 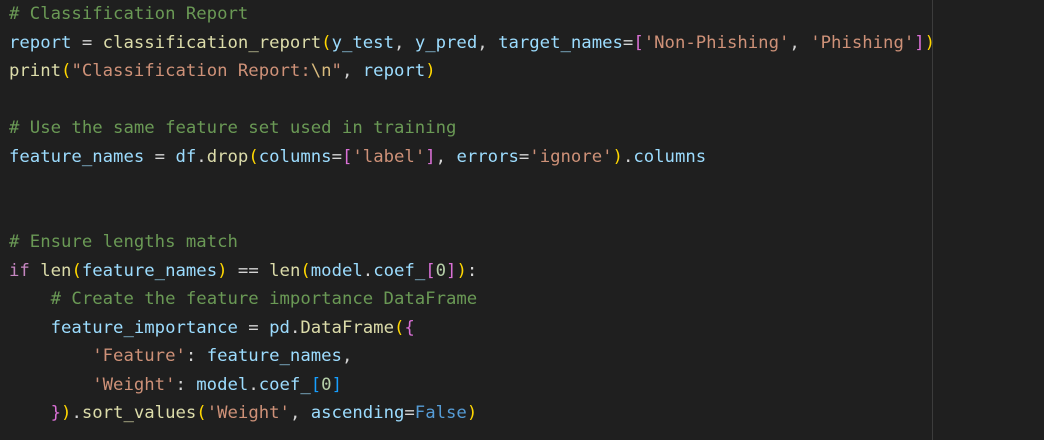 What do you see at coordinates (123, 242) in the screenshot?
I see `code-token: # Ensure lengths match` at bounding box center [123, 242].